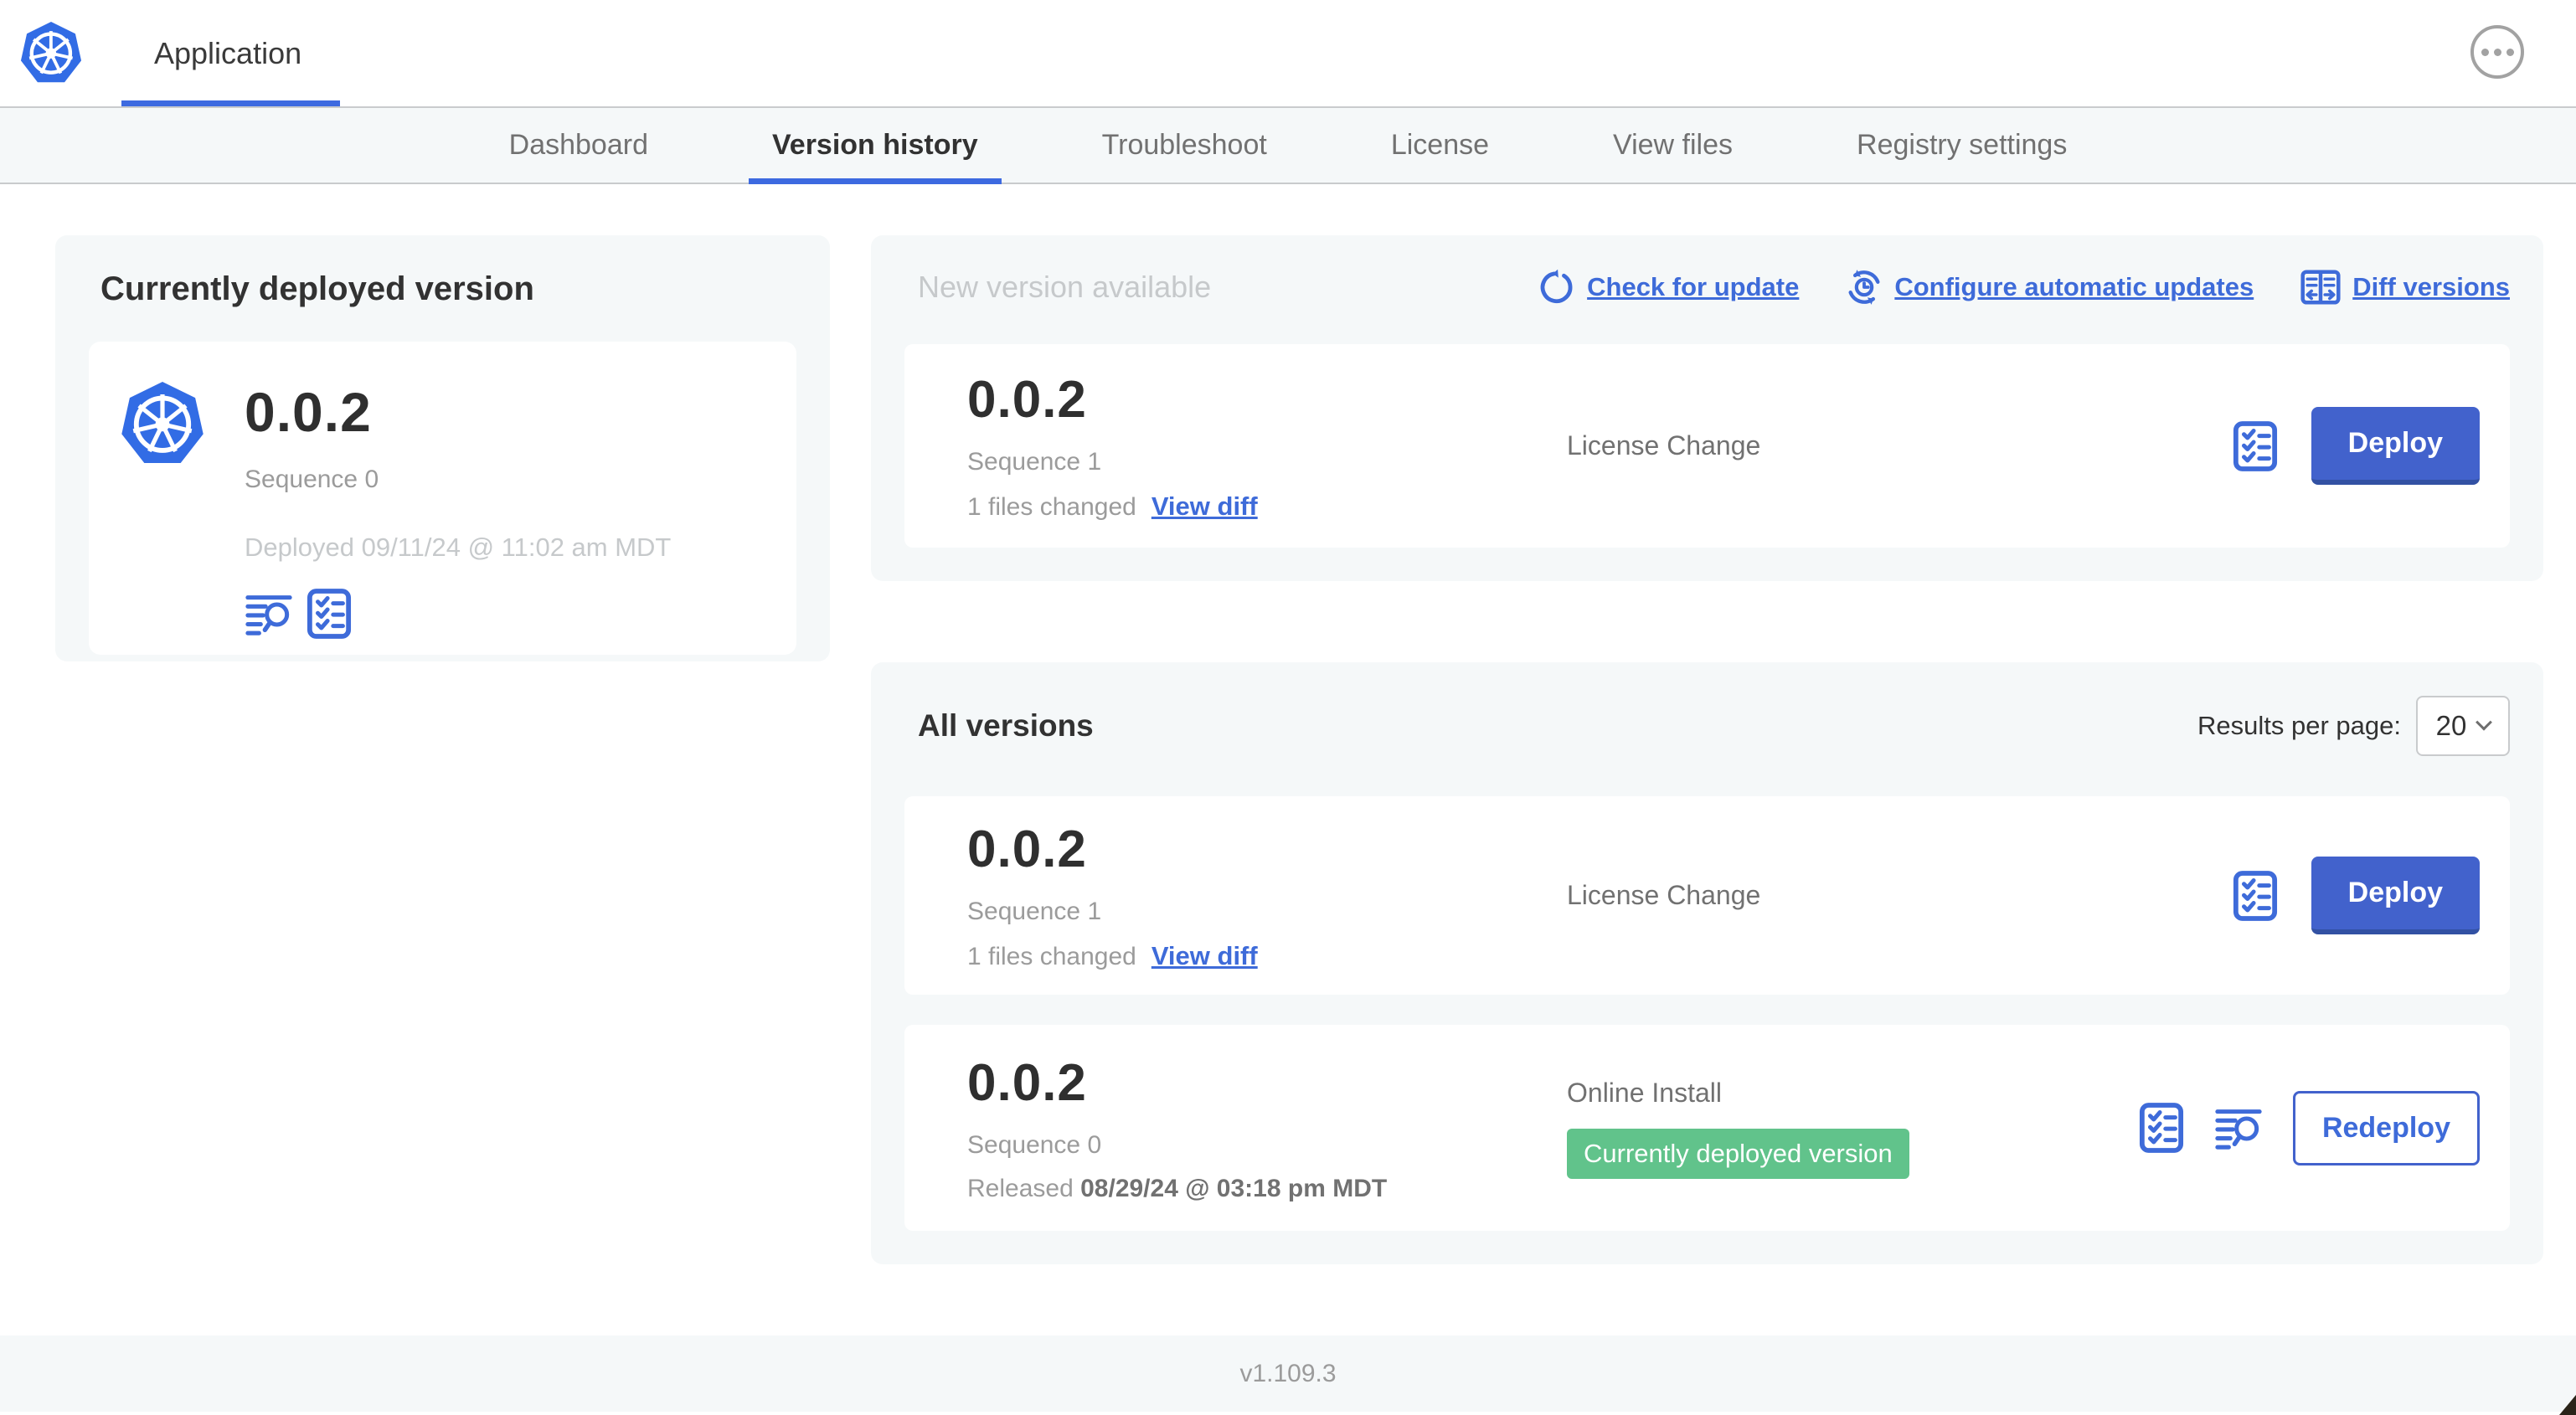 The width and height of the screenshot is (2576, 1415). I want to click on diff-versions-link: Diff versions, so click(2405, 287).